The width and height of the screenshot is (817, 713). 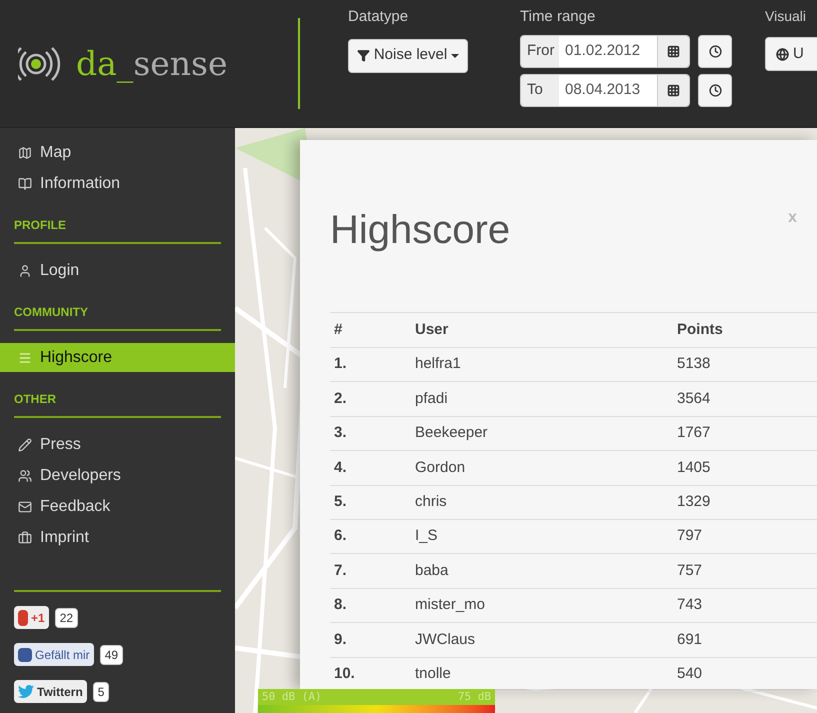 What do you see at coordinates (363, 55) in the screenshot?
I see `filter-icon` at bounding box center [363, 55].